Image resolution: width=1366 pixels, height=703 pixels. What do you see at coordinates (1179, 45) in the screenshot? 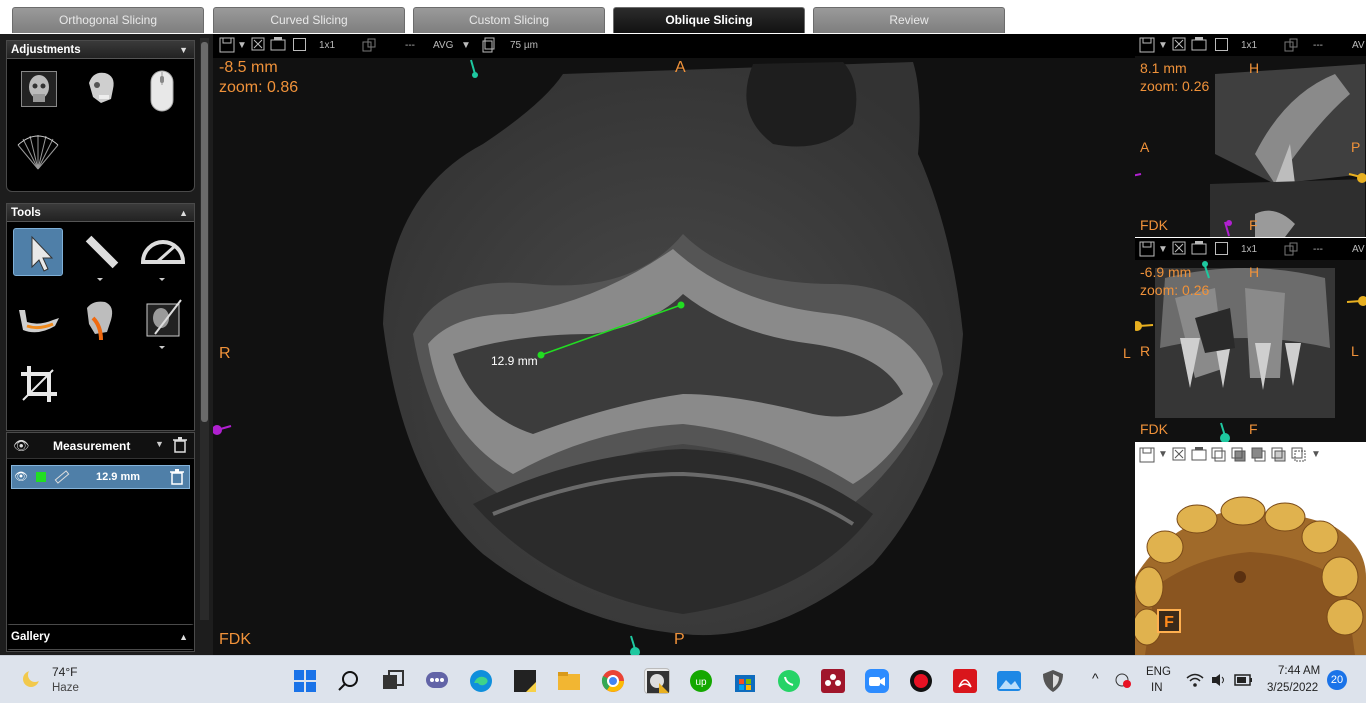
I see `sagittal-fit-icon` at bounding box center [1179, 45].